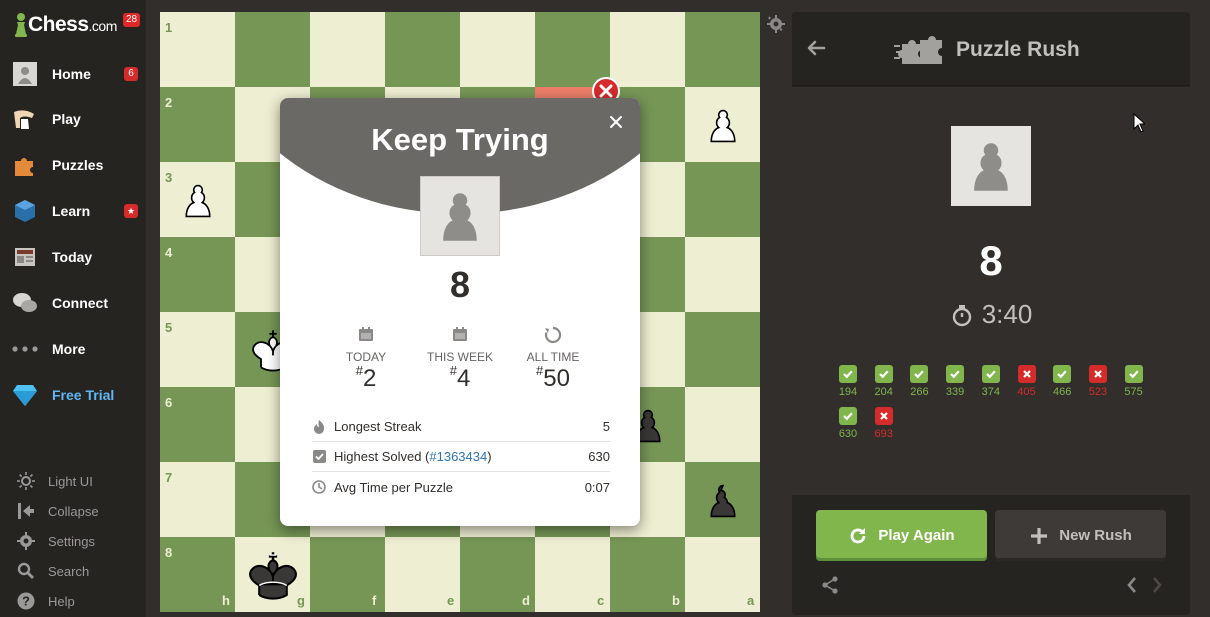  I want to click on rank-value: 2, so click(369, 378).